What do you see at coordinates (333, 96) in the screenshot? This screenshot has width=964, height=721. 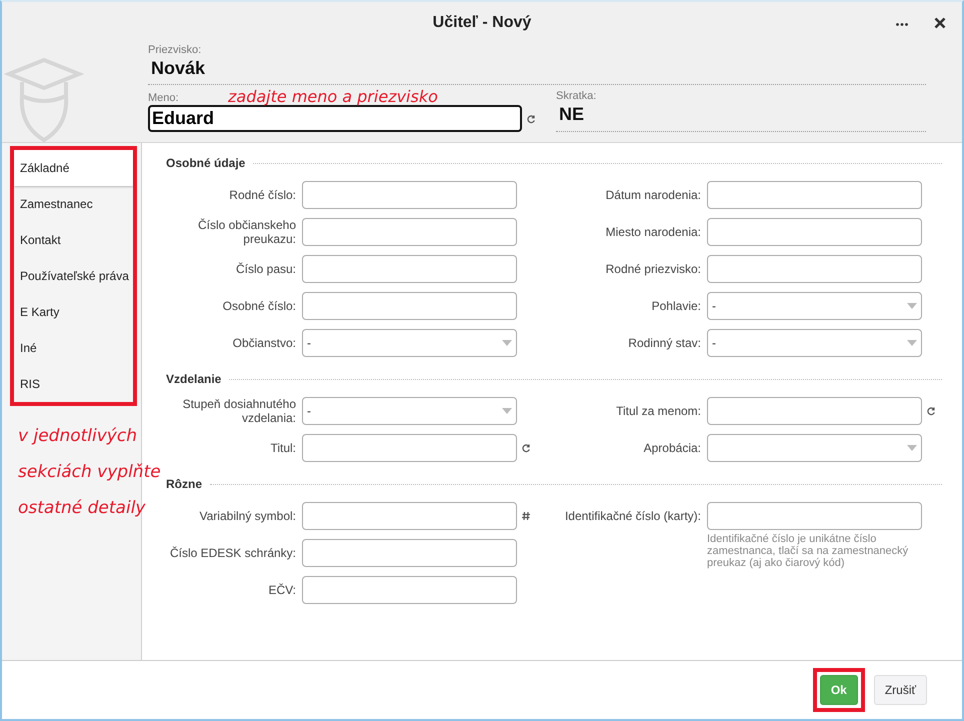 I see `handwritten-annotation: zadajte meno a priezvisko` at bounding box center [333, 96].